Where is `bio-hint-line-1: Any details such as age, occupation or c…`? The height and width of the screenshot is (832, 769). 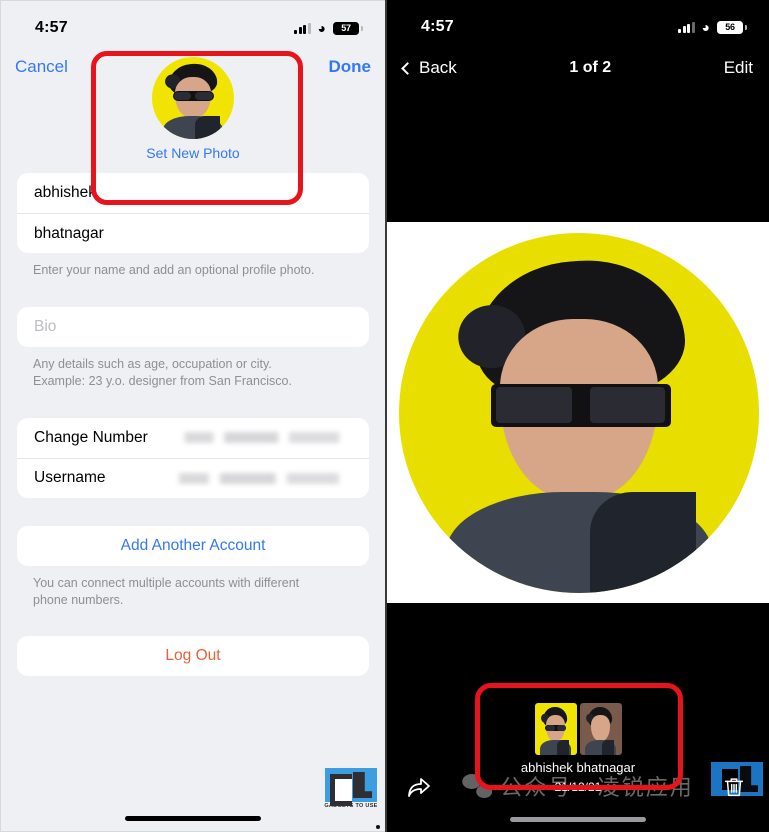
bio-hint-line-1: Any details such as age, occupation or c… is located at coordinates (152, 363).